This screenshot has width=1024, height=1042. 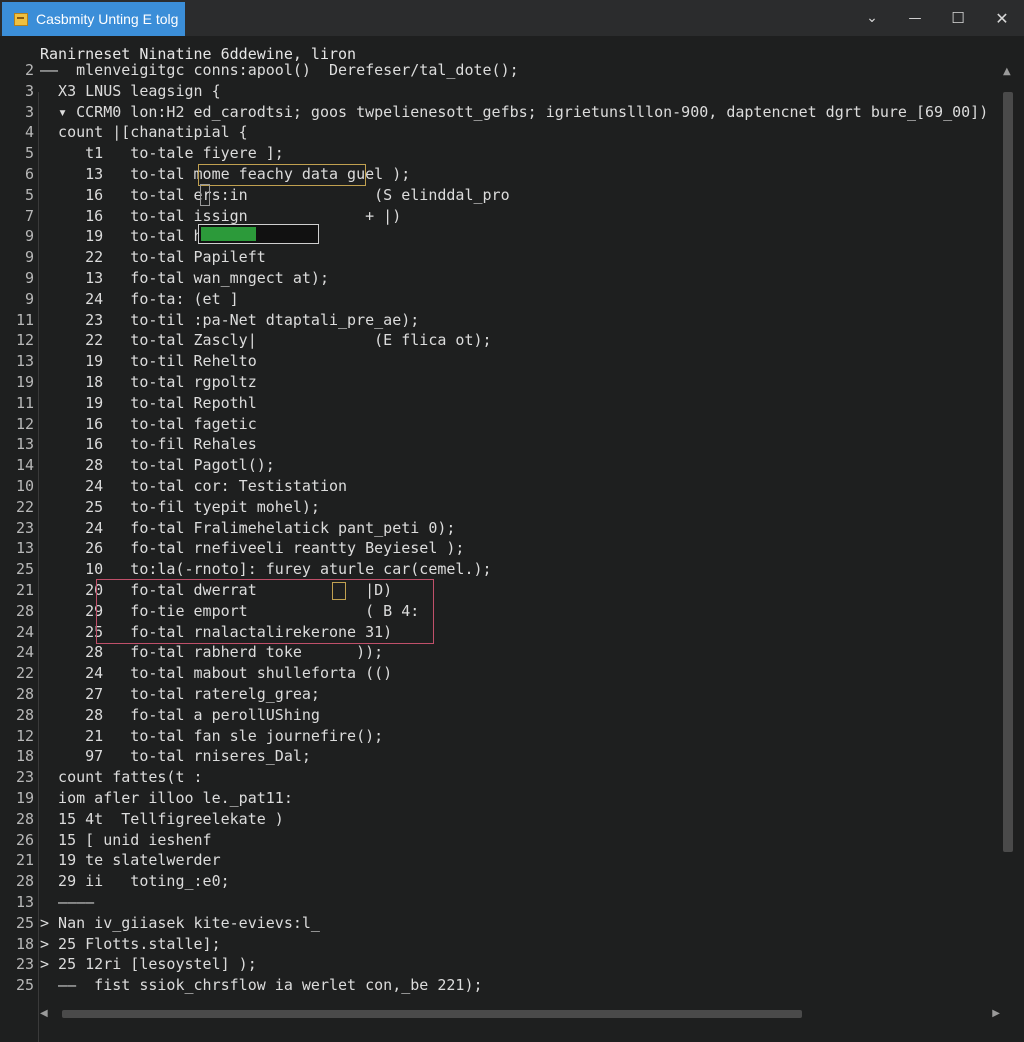 What do you see at coordinates (495, 694) in the screenshot?
I see `code-line: 28 27 to-tal raterelg_grea;` at bounding box center [495, 694].